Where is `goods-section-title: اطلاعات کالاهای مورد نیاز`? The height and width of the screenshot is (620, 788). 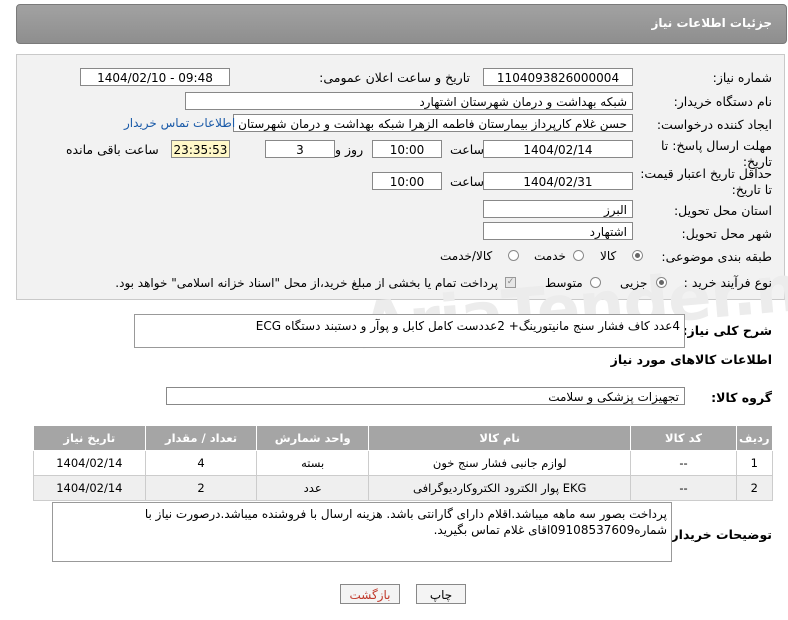 goods-section-title: اطلاعات کالاهای مورد نیاز is located at coordinates (691, 359).